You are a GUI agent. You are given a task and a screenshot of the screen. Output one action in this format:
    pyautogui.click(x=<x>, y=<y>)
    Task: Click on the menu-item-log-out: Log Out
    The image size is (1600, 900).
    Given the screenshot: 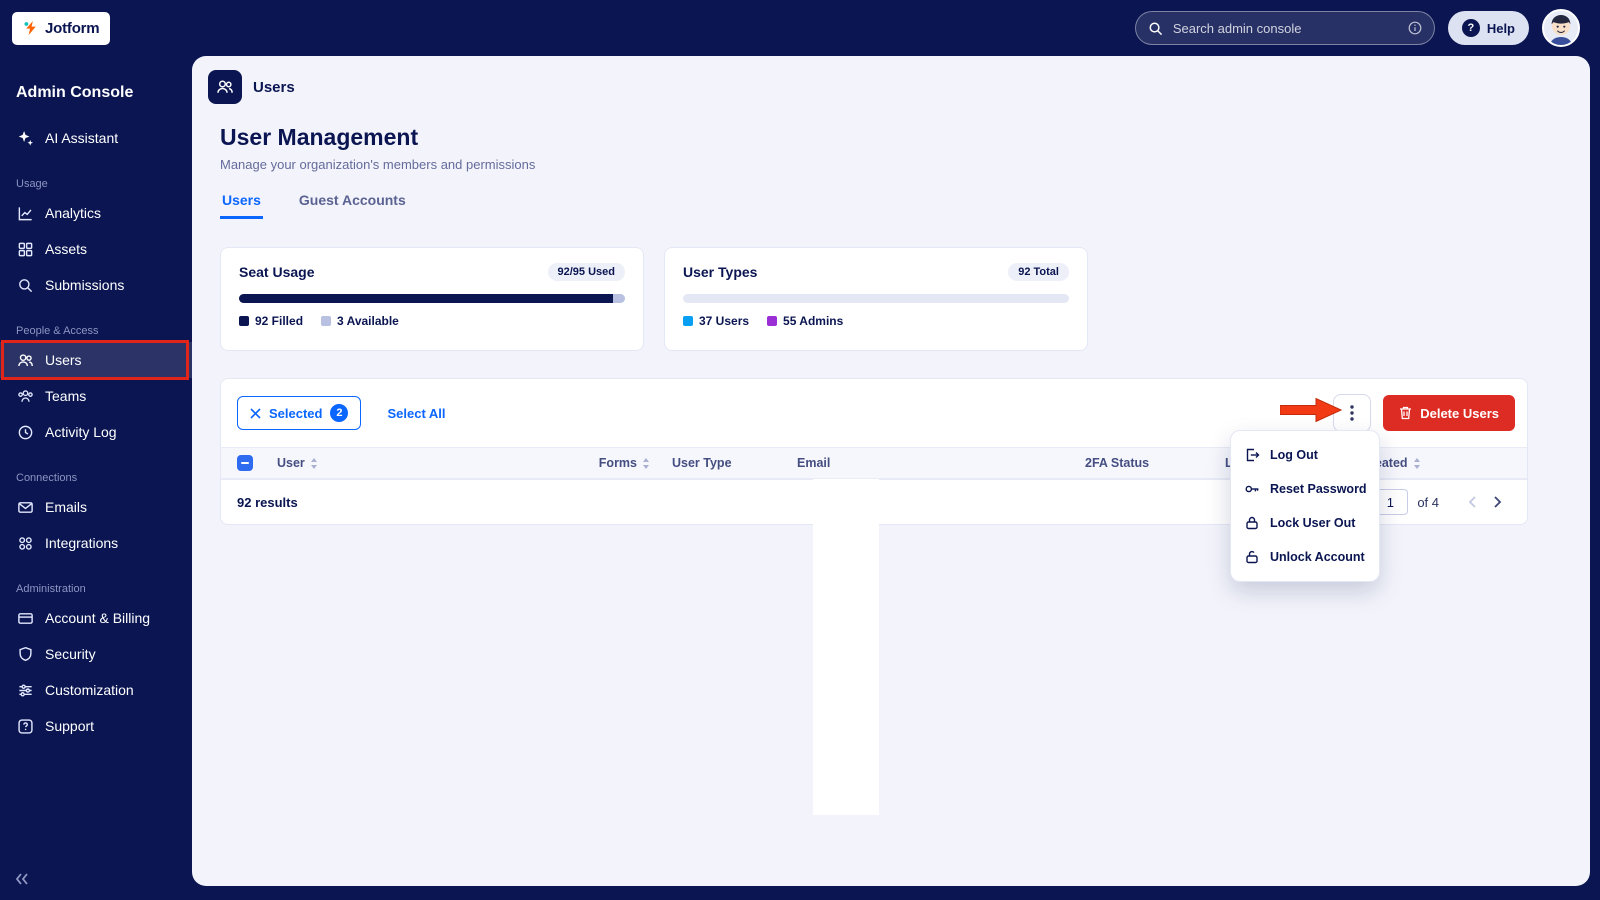 What is the action you would take?
    pyautogui.click(x=1305, y=455)
    